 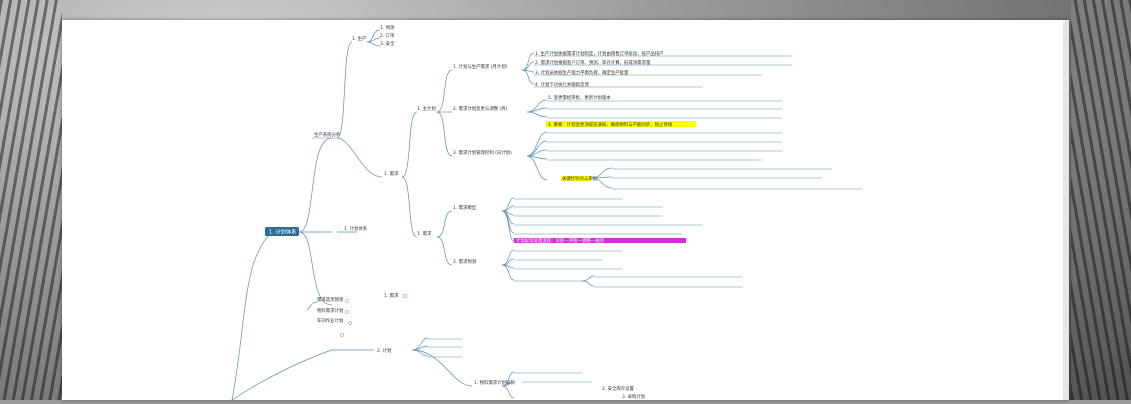 I want to click on highlight-magenta-text: 计划异常处理流程：识别—评估—调整—关闭, so click(x=560, y=240).